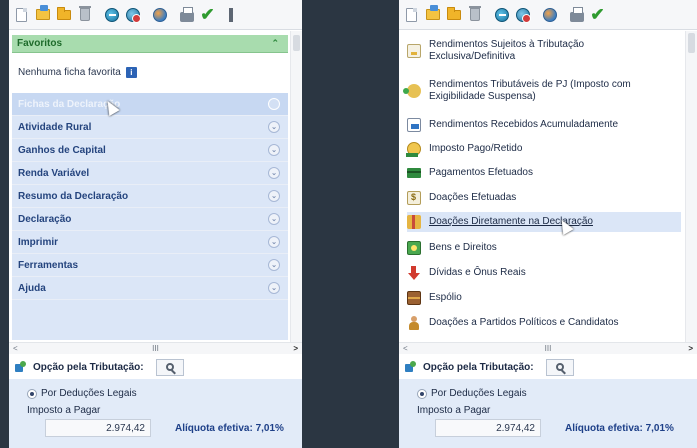 The image size is (697, 448). What do you see at coordinates (54, 173) in the screenshot?
I see `menu-label: Renda Variável` at bounding box center [54, 173].